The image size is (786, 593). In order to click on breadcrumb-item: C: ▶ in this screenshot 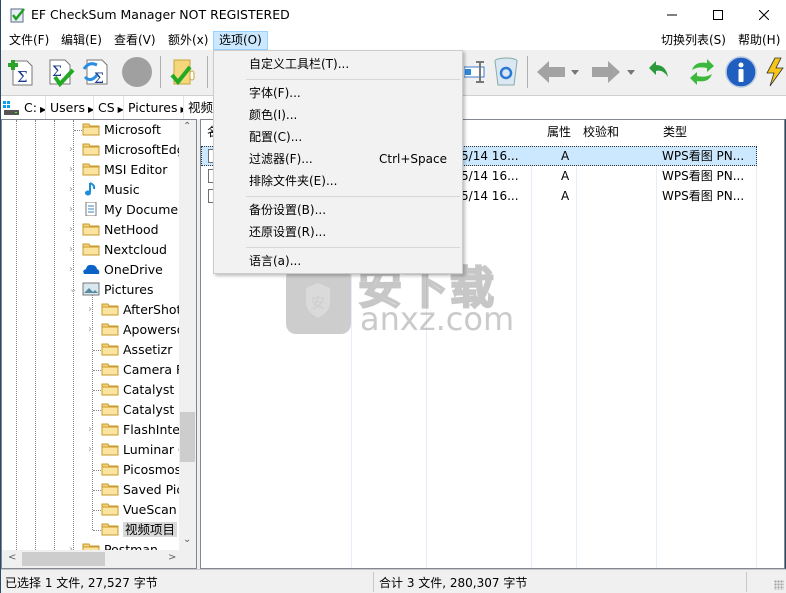, I will do `click(33, 107)`.